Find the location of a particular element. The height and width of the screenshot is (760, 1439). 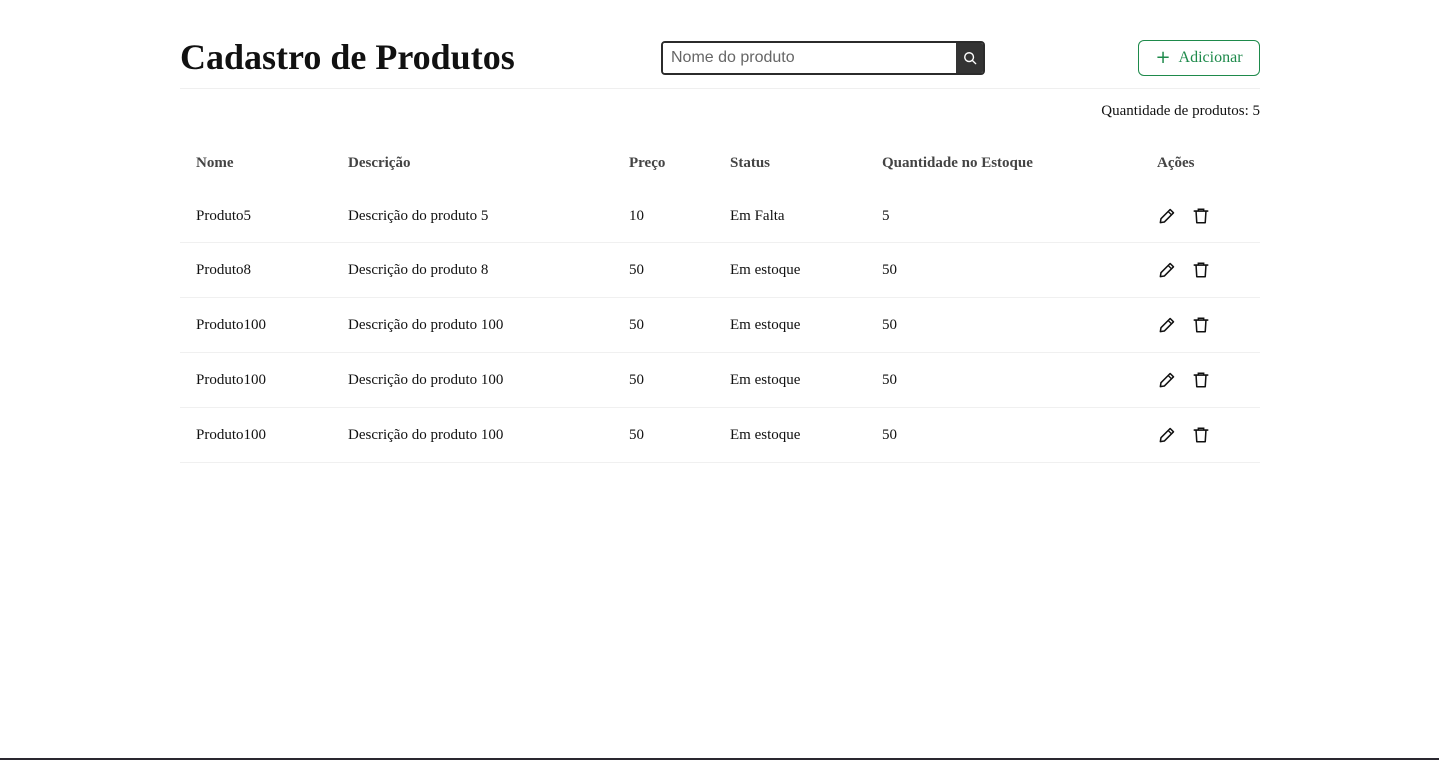

search-bar is located at coordinates (823, 58).